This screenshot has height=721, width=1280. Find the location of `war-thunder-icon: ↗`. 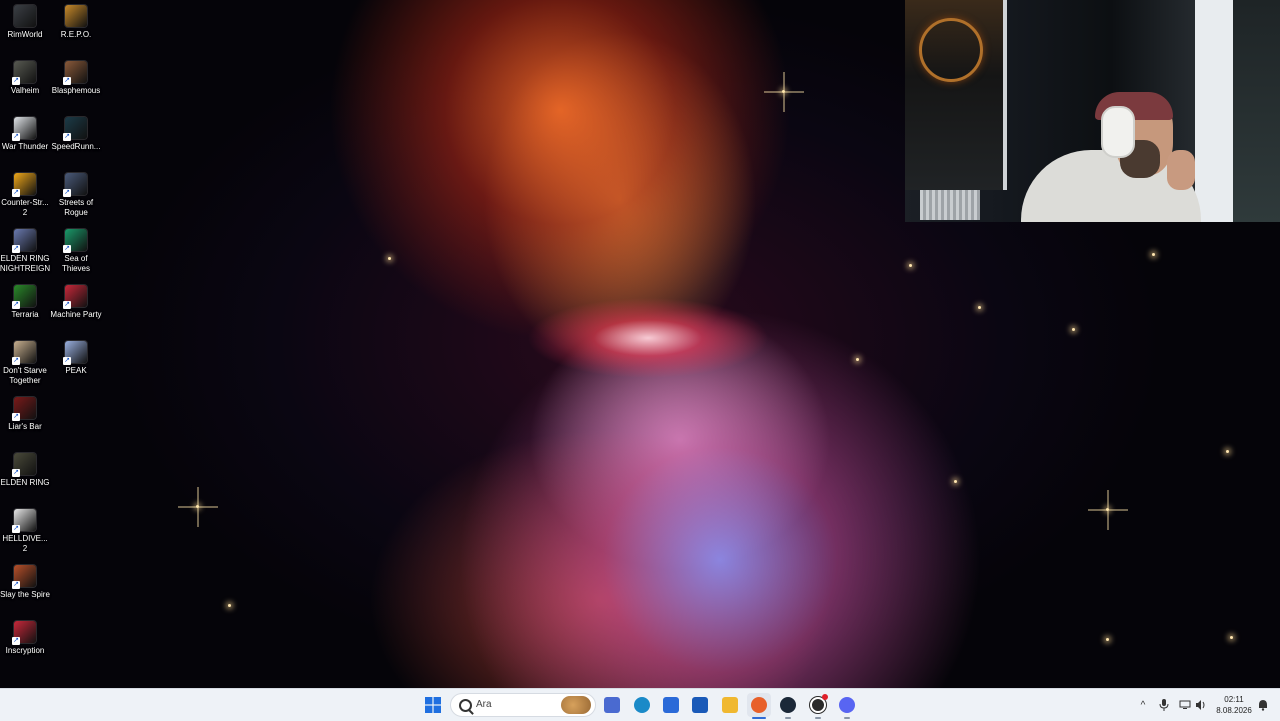

war-thunder-icon: ↗ is located at coordinates (24, 129).